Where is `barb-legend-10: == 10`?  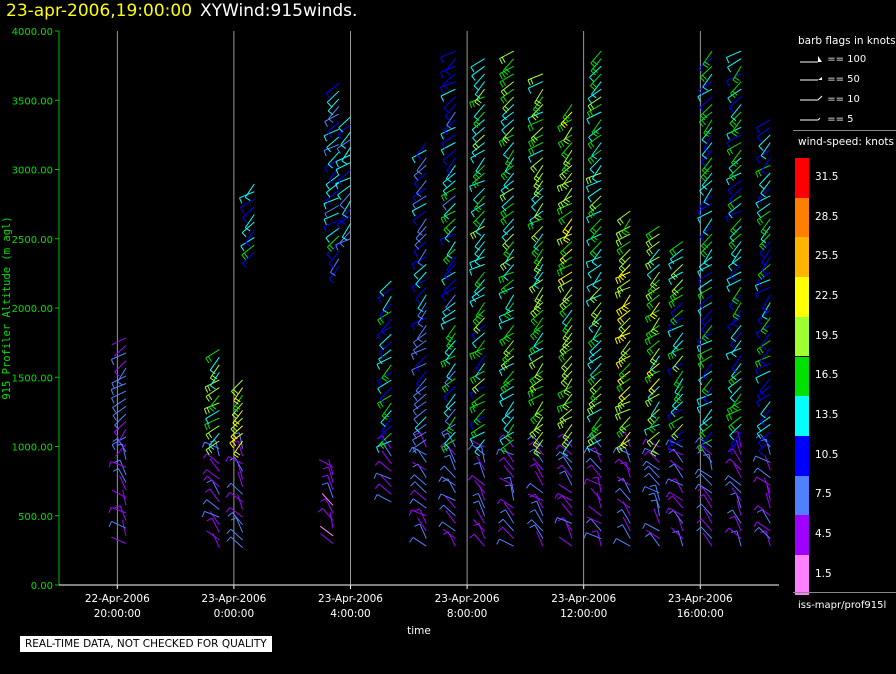 barb-legend-10: == 10 is located at coordinates (829, 99).